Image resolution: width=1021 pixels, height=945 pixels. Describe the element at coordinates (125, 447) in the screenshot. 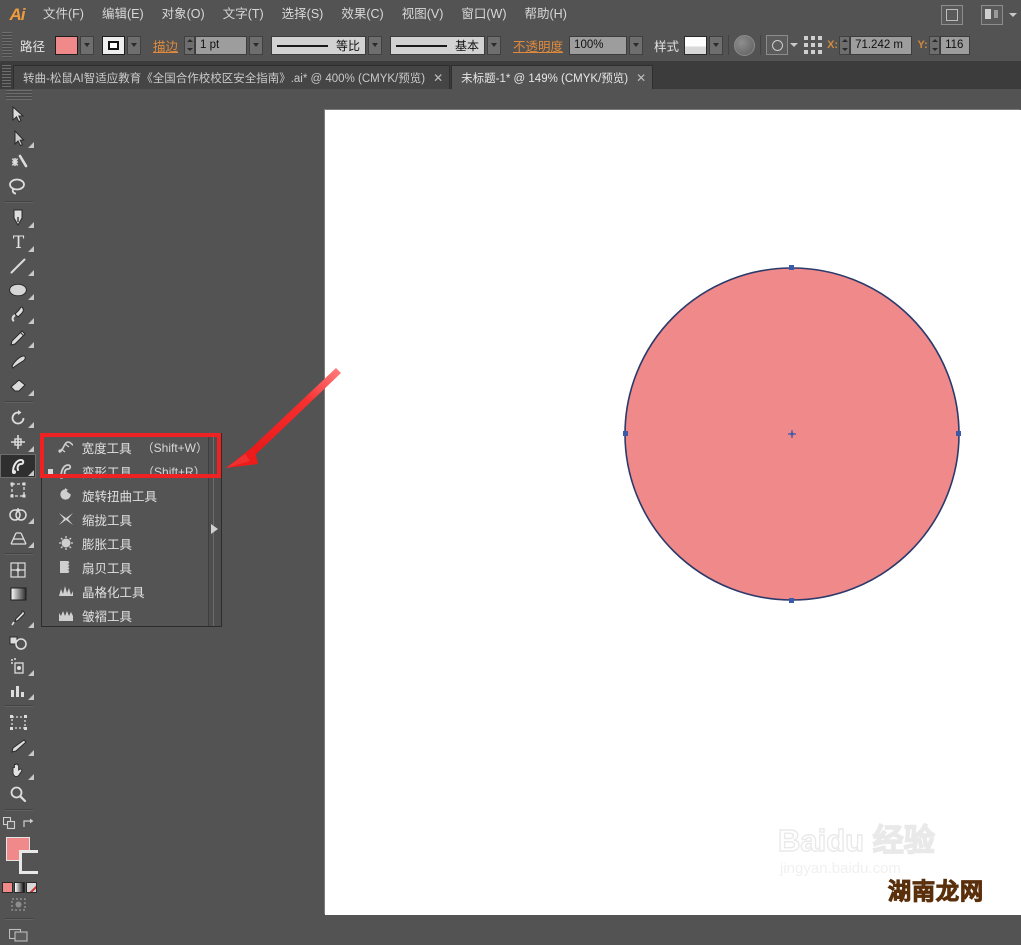

I see `flyout-item-width-tool: 宽度工具 （Shift+W）` at that location.